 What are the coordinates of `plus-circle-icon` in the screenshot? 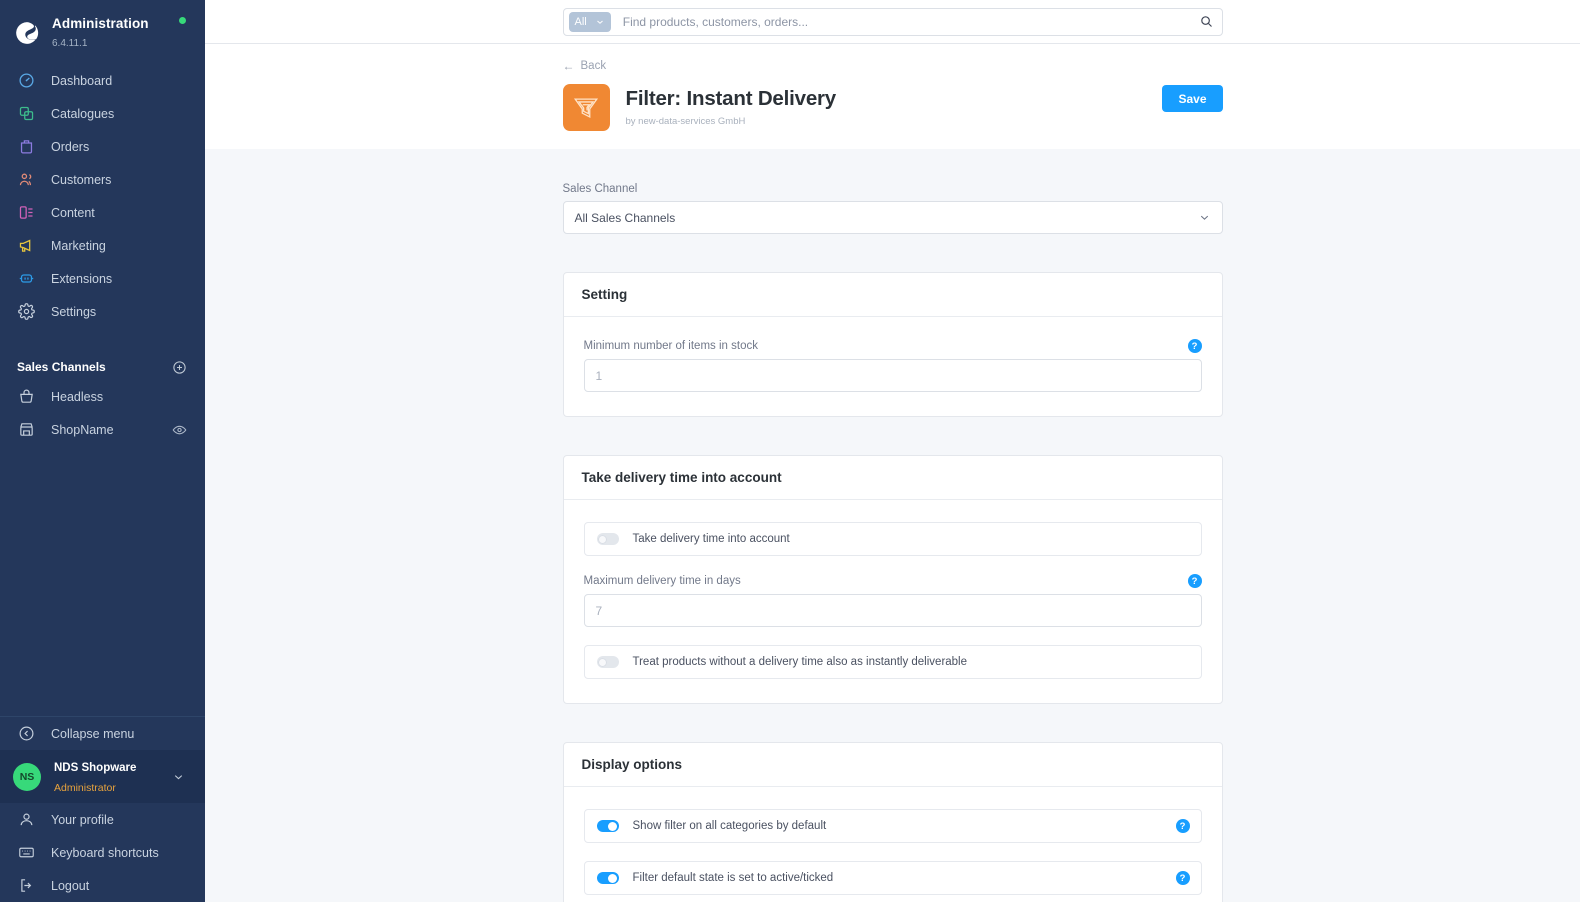 It's located at (179, 367).